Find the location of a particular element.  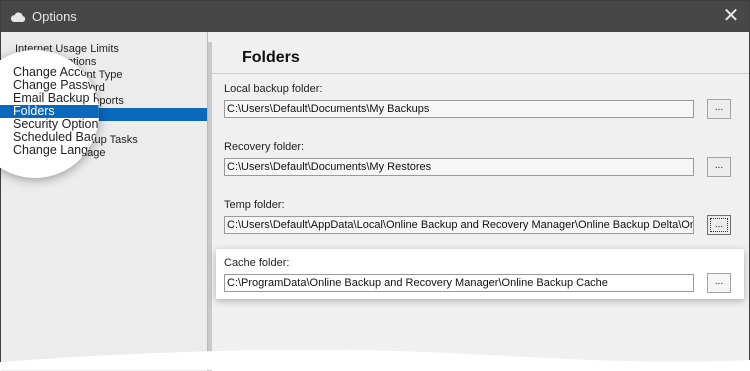

close-button: ✕ is located at coordinates (731, 16).